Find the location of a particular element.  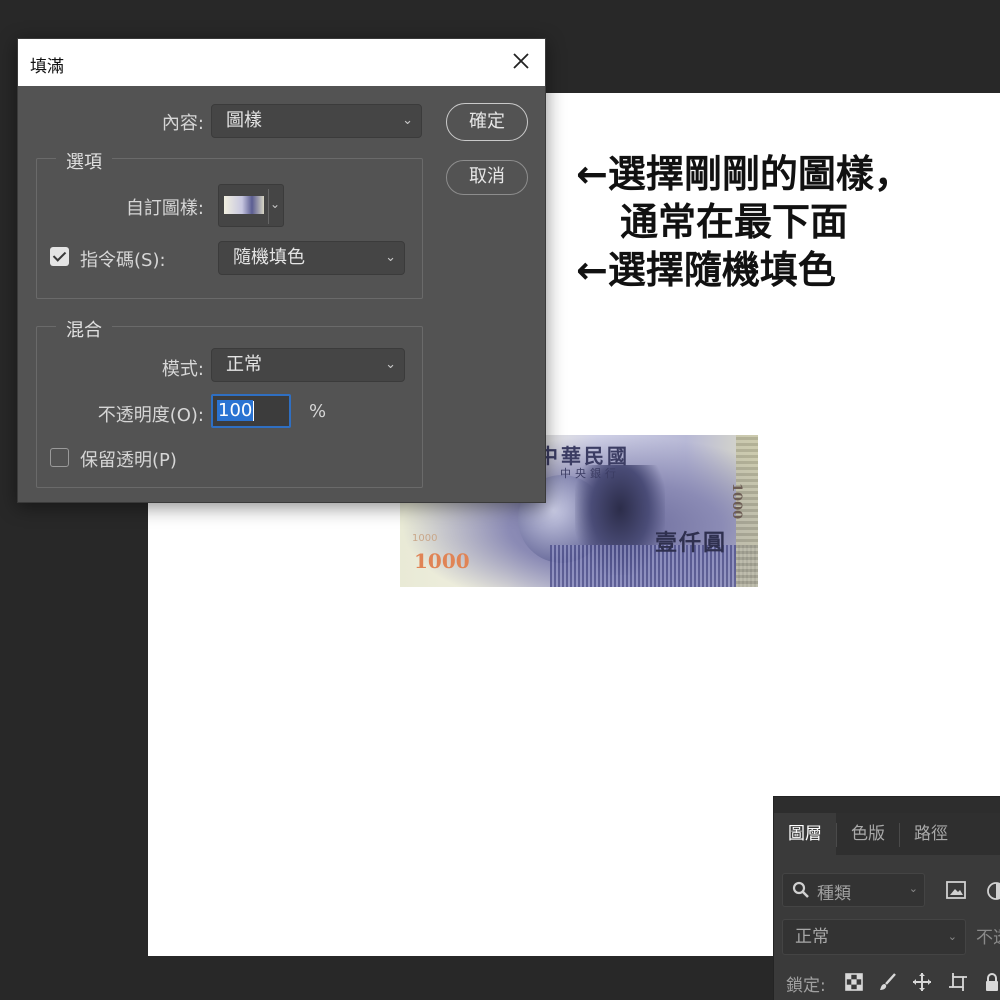

cancel-button: 取消 is located at coordinates (487, 177).